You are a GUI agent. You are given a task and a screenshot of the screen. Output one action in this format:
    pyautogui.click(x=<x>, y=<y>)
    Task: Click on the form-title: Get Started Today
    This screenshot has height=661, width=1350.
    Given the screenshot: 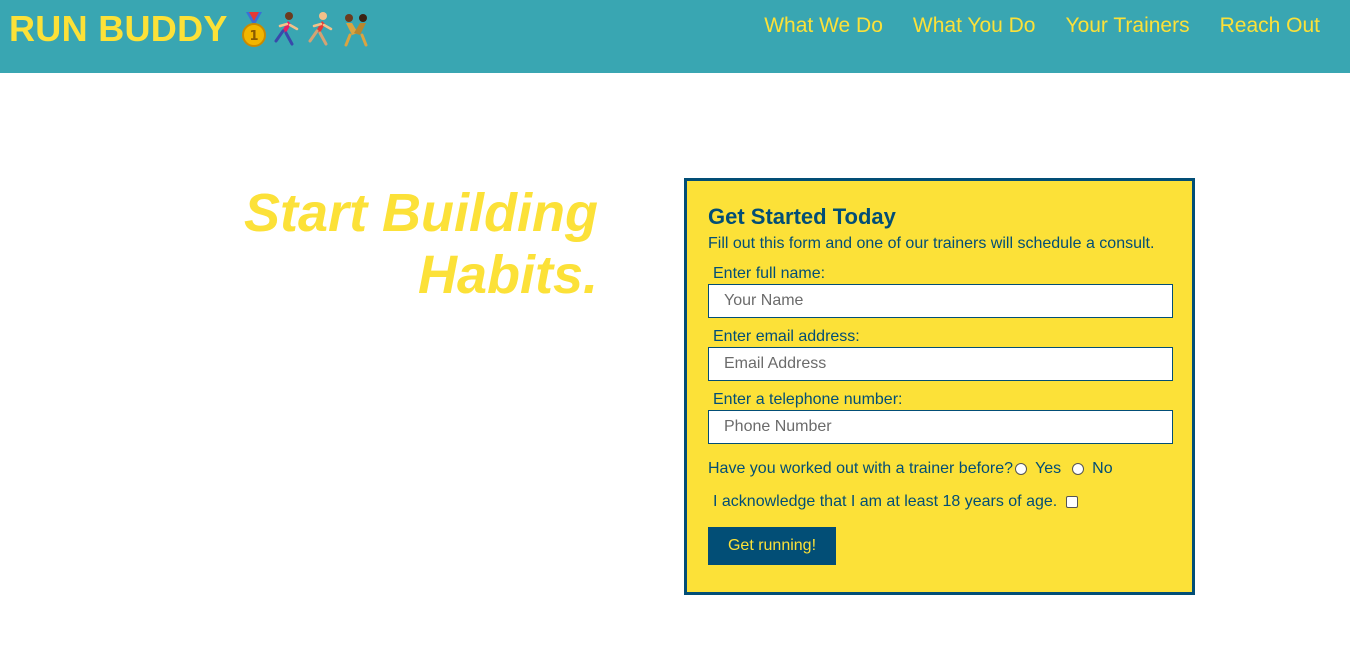 What is the action you would take?
    pyautogui.click(x=802, y=216)
    